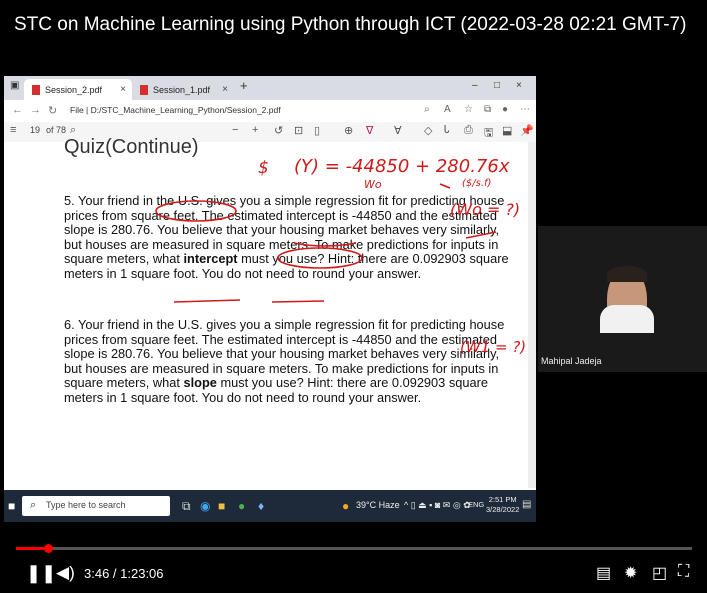 This screenshot has height=593, width=707. Describe the element at coordinates (437, 505) in the screenshot. I see `tray-icons: ^ ▯ ⏏ ▪ ◙ ✉ ◎ ✿` at that location.